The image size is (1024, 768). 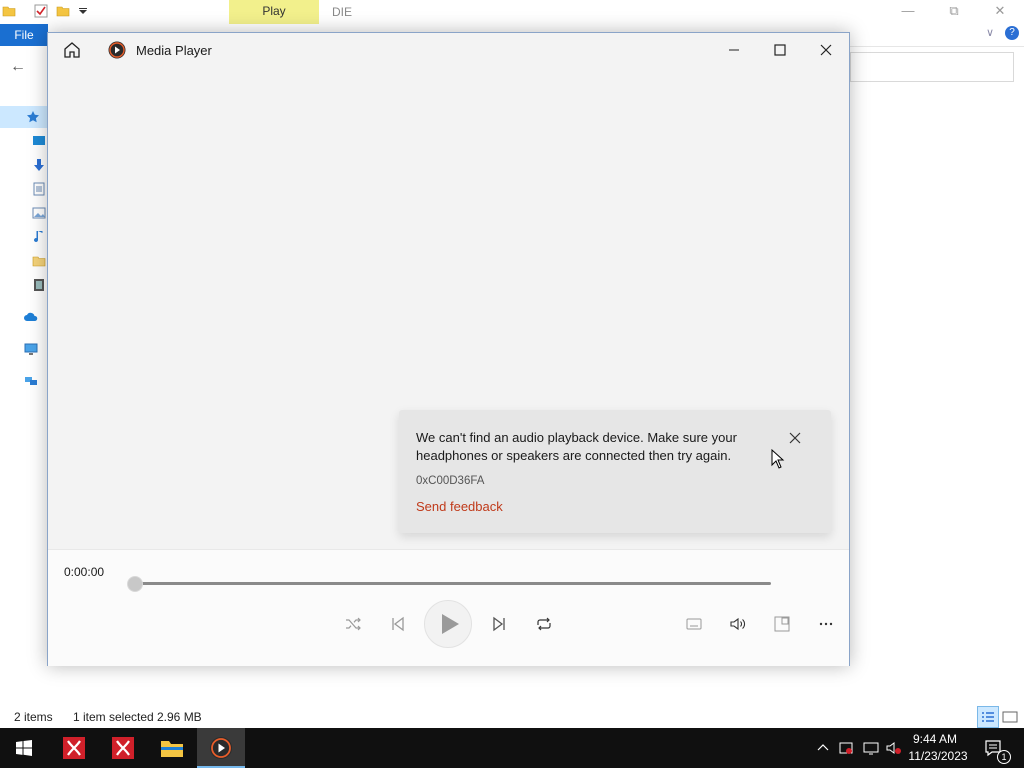 What do you see at coordinates (778, 459) in the screenshot?
I see `mouse-cursor-icon` at bounding box center [778, 459].